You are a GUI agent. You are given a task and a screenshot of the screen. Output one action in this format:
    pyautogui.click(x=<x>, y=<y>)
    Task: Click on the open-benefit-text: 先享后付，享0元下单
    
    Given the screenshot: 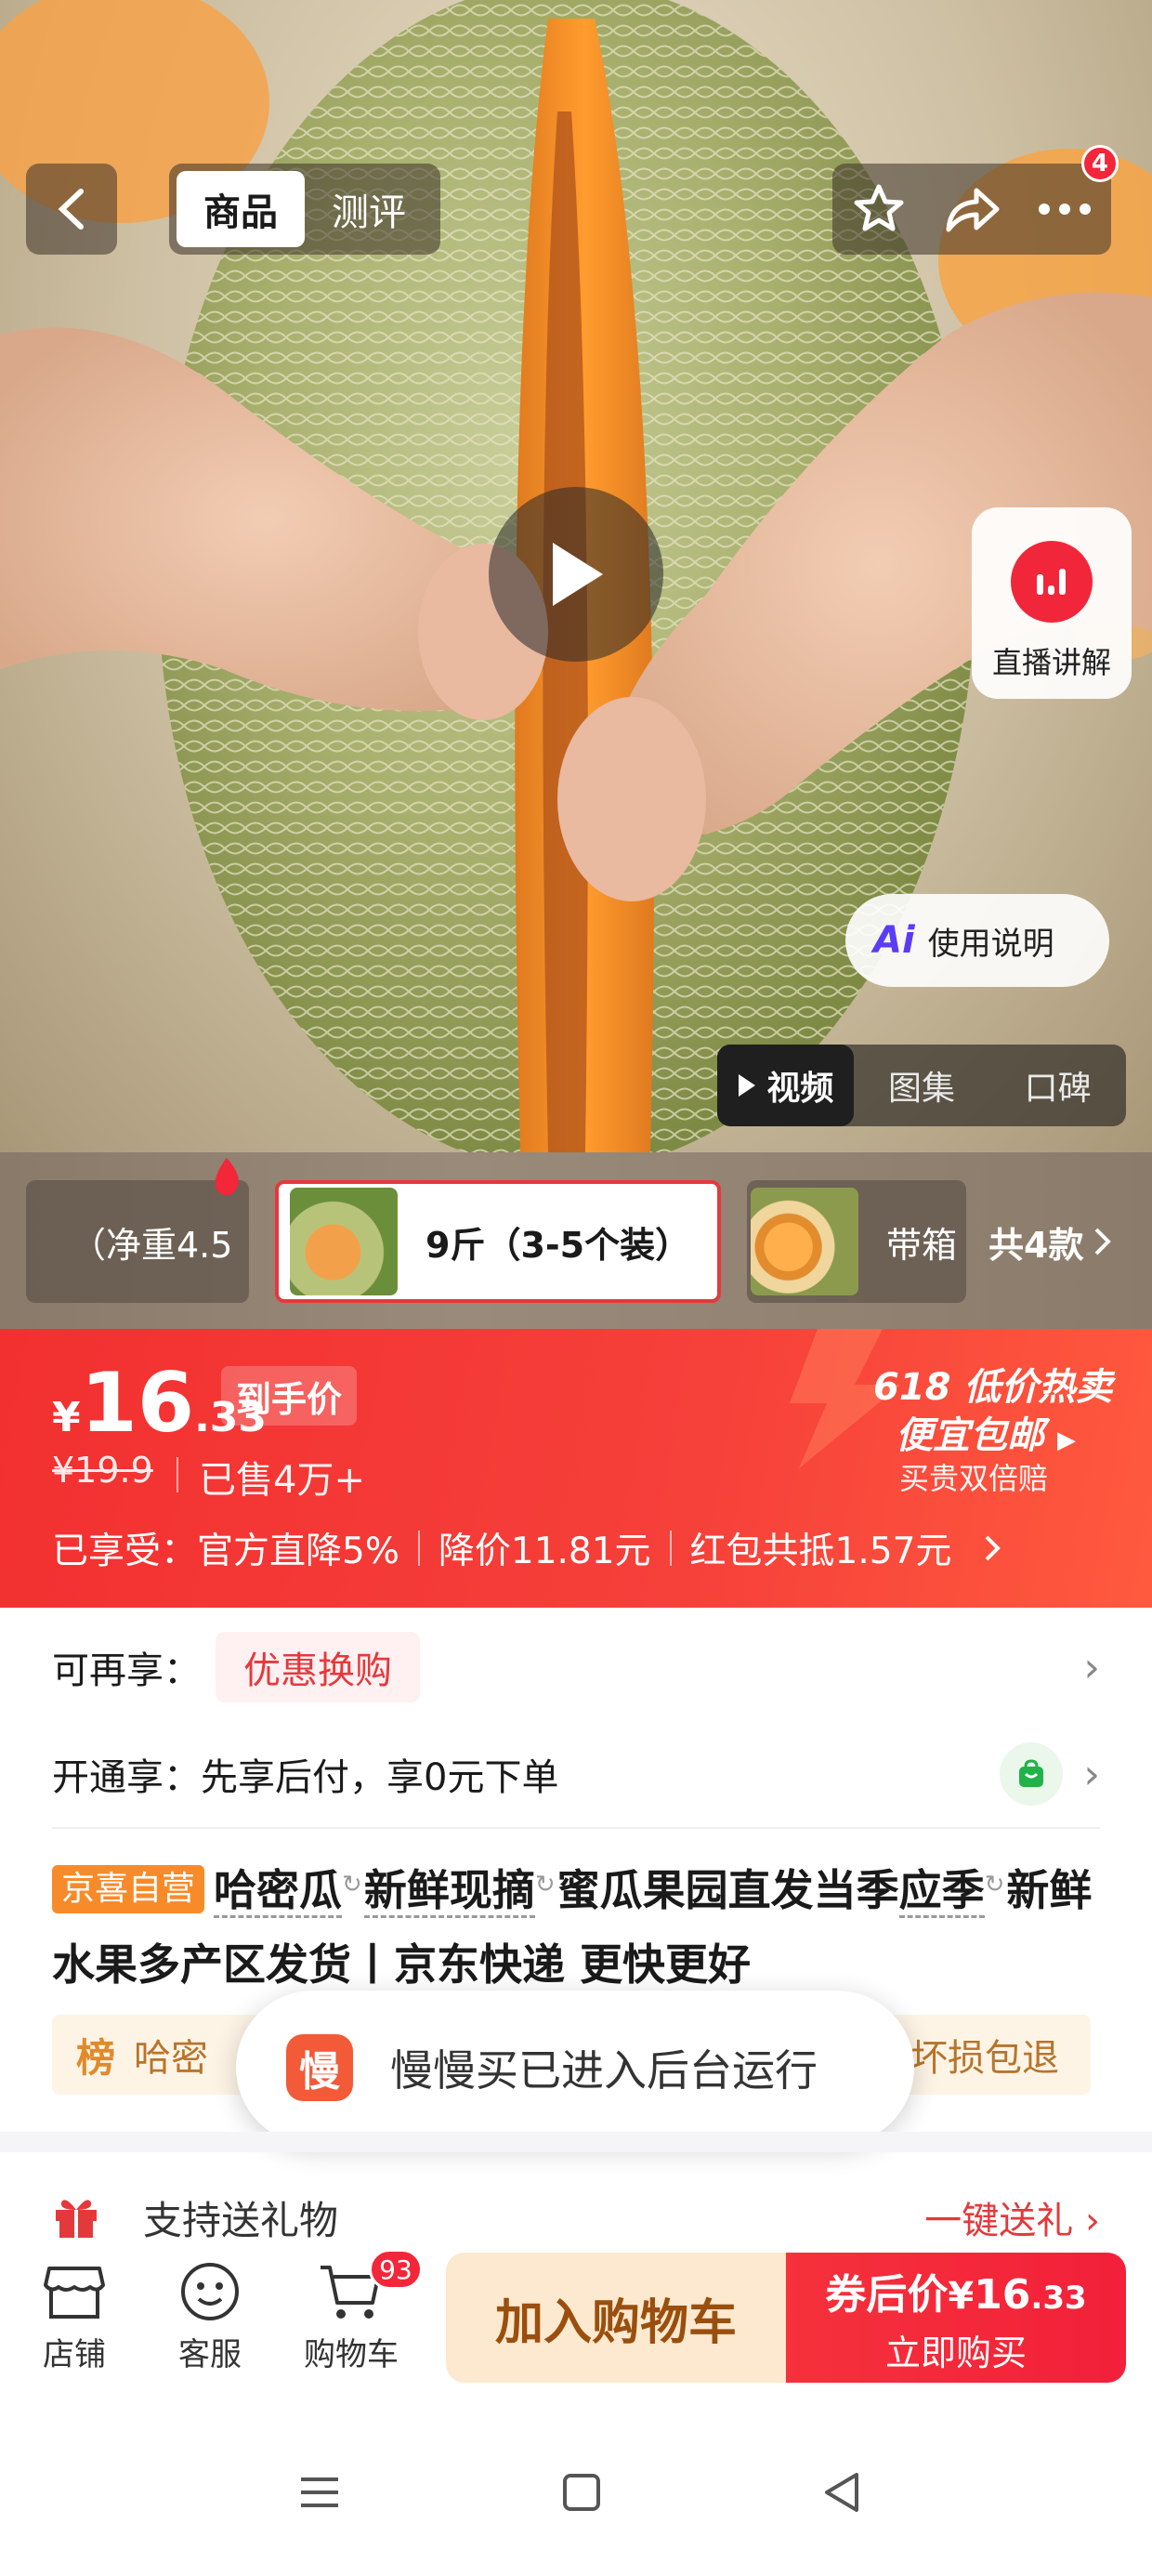 What is the action you would take?
    pyautogui.click(x=380, y=1777)
    